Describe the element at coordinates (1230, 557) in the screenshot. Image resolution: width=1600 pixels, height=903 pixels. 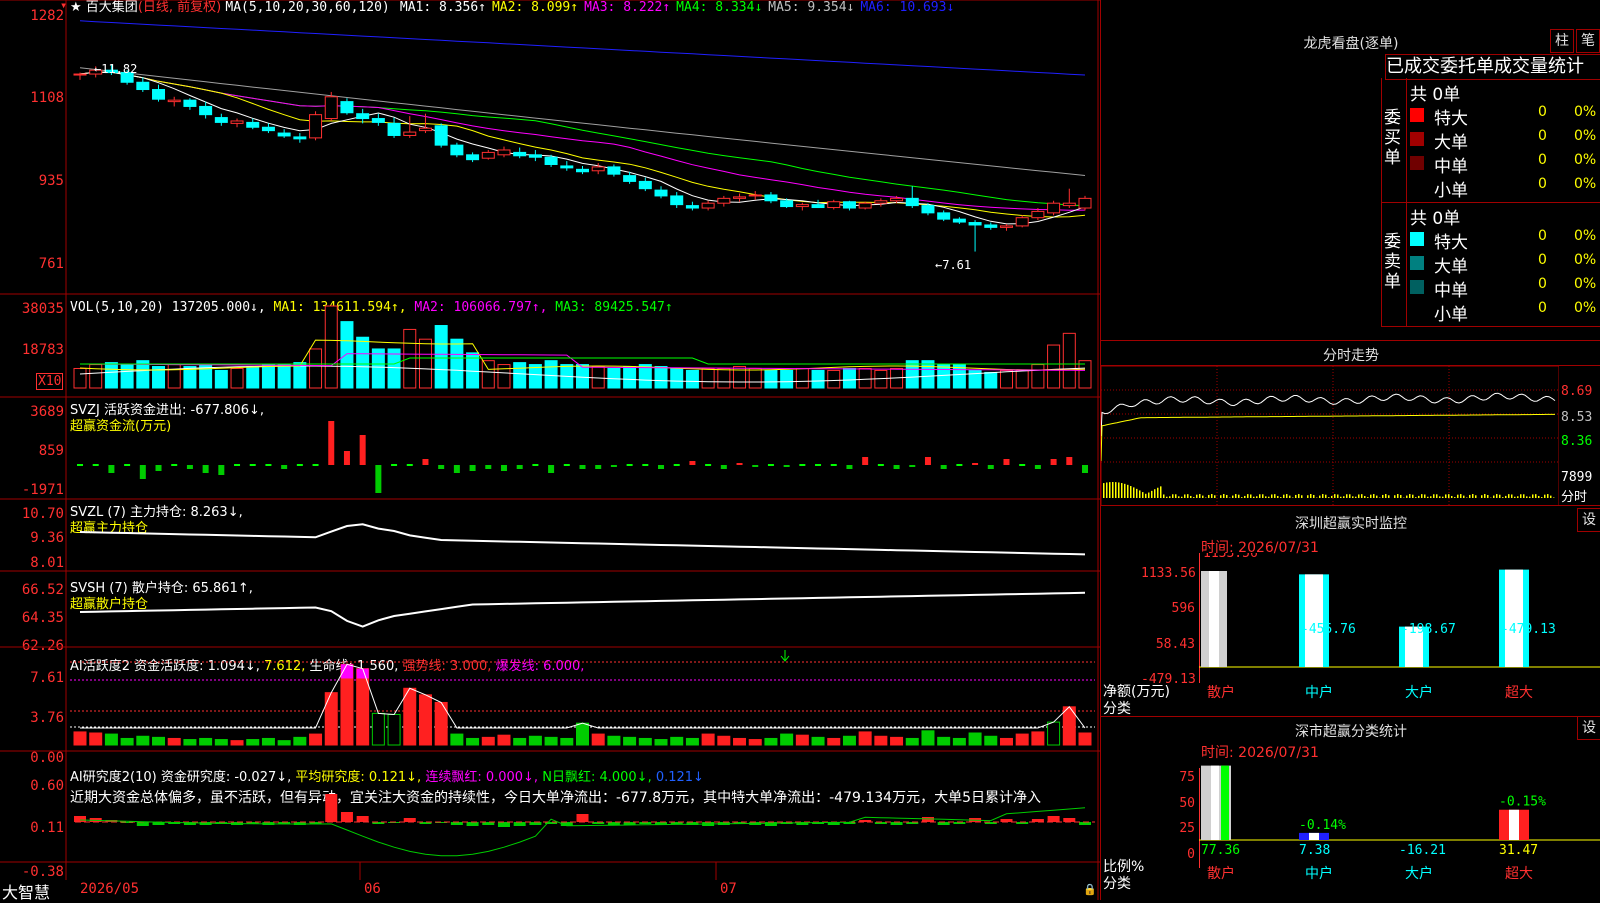
I see `monitor-value-label: 1133.56` at that location.